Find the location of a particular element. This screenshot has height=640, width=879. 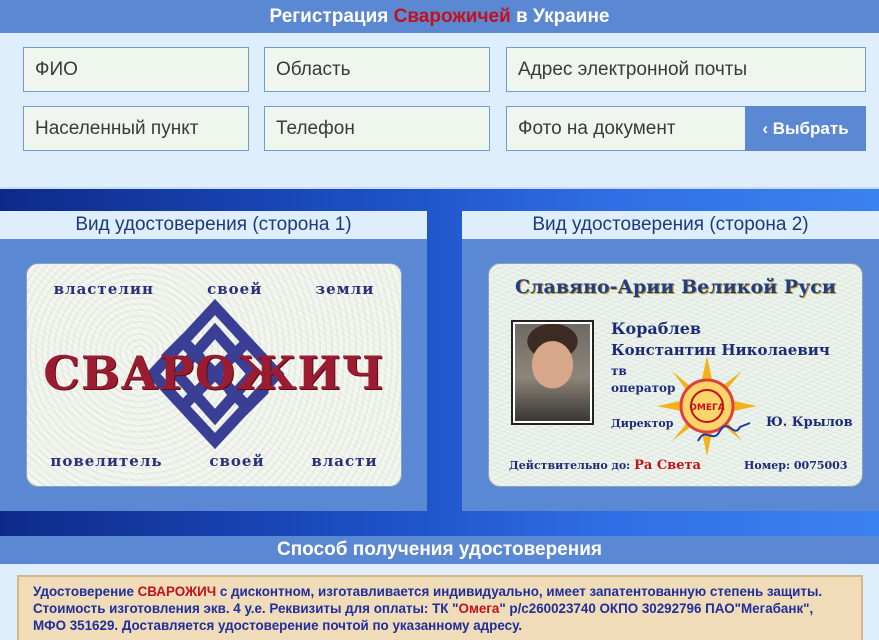

registration-title-suffix: в Украине is located at coordinates (560, 16).